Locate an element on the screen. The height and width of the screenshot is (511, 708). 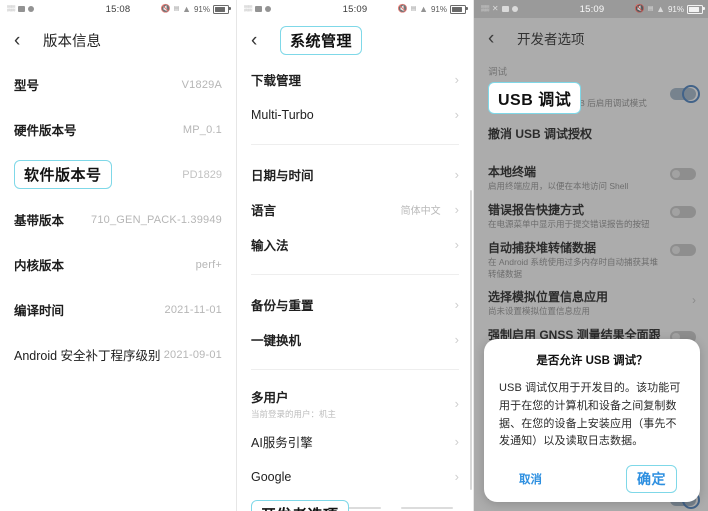
row-label: 基带版本 is located at coordinates (39, 221).